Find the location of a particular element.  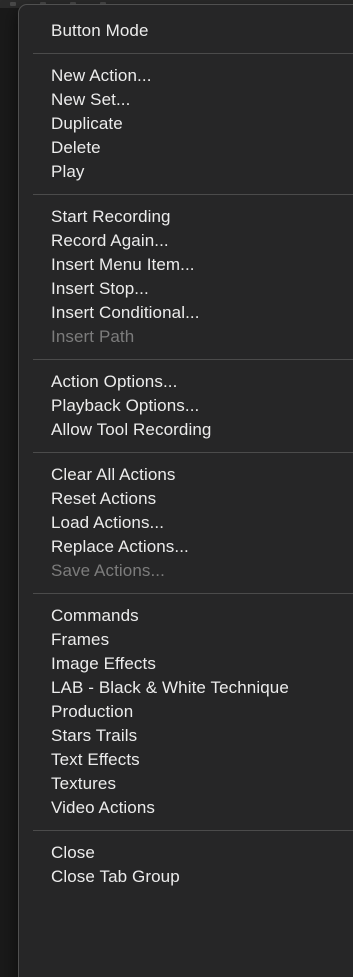

menu-item-stars-trails: Stars Trails is located at coordinates (186, 736).